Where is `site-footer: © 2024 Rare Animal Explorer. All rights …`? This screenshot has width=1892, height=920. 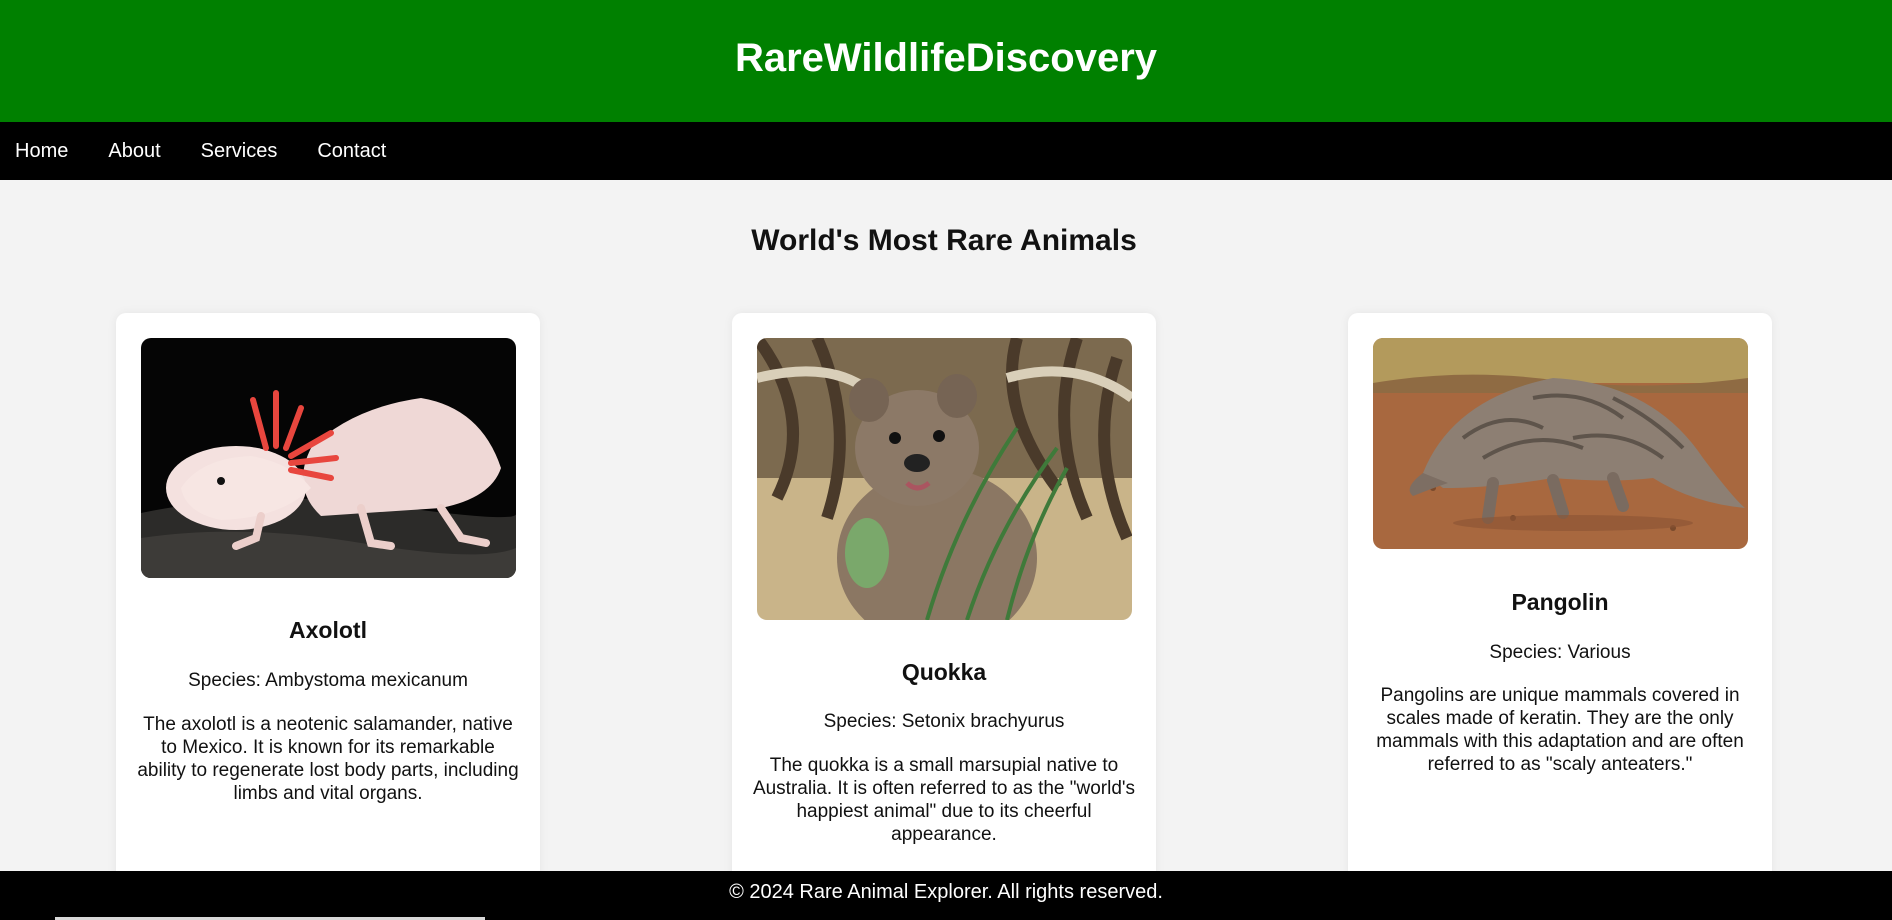
site-footer: © 2024 Rare Animal Explorer. All rights … is located at coordinates (946, 895).